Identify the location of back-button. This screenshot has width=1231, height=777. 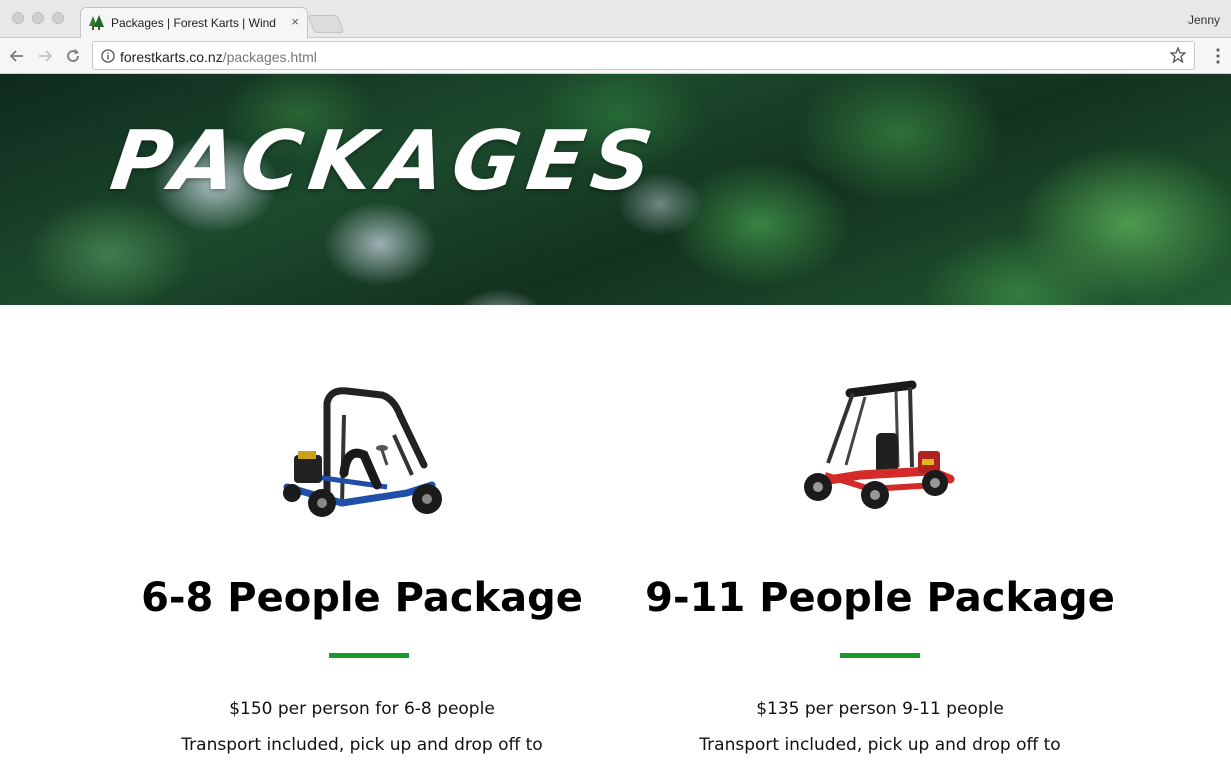
(17, 56).